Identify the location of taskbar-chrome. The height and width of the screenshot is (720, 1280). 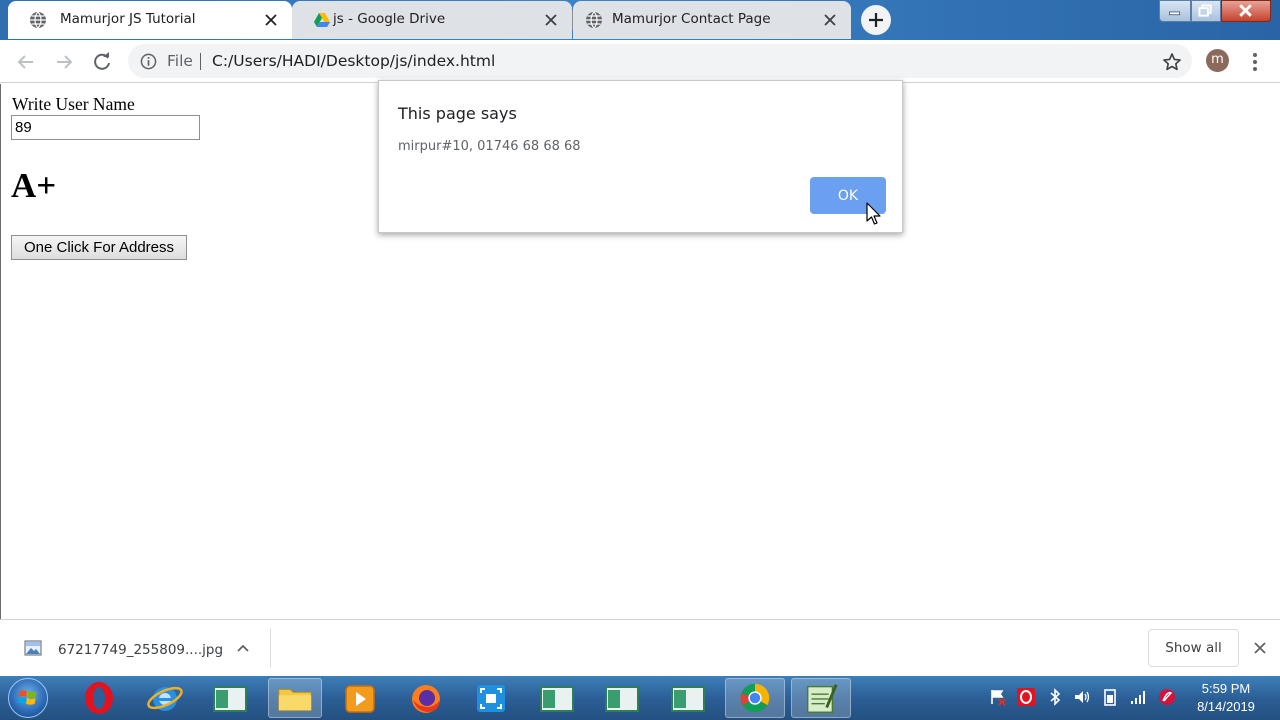
(755, 698).